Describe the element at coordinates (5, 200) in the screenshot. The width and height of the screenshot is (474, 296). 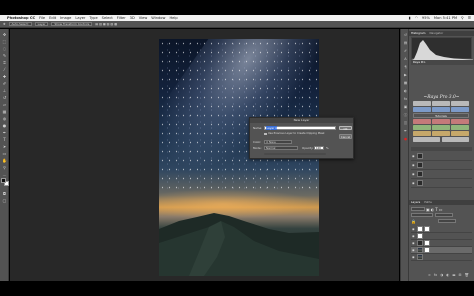
I see `screen-mode-icon: ▢` at that location.